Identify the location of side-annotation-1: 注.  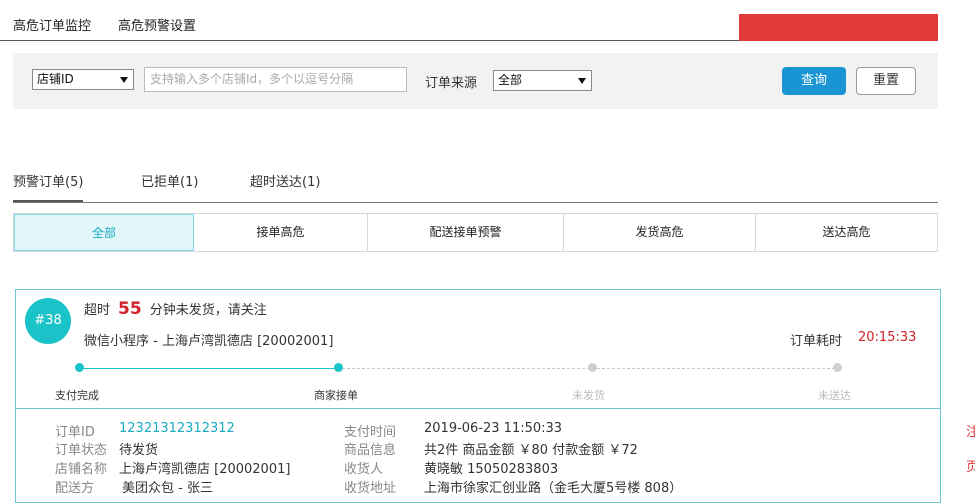
(970, 432).